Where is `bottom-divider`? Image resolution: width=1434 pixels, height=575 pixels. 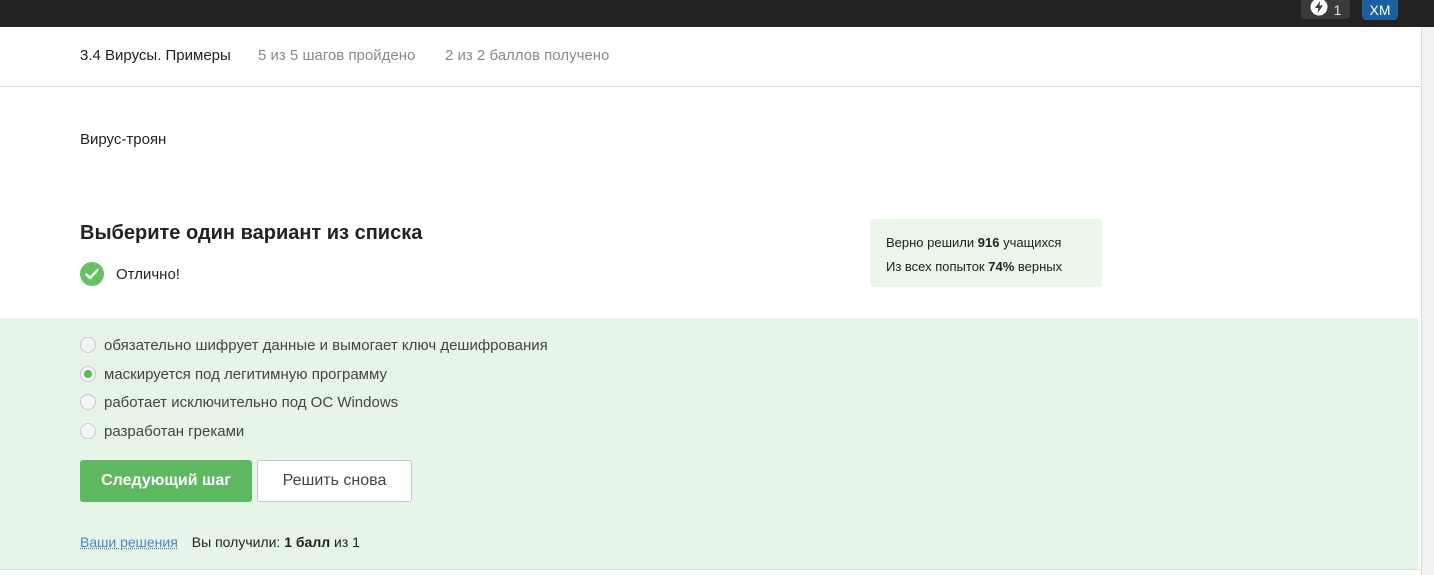 bottom-divider is located at coordinates (710, 572).